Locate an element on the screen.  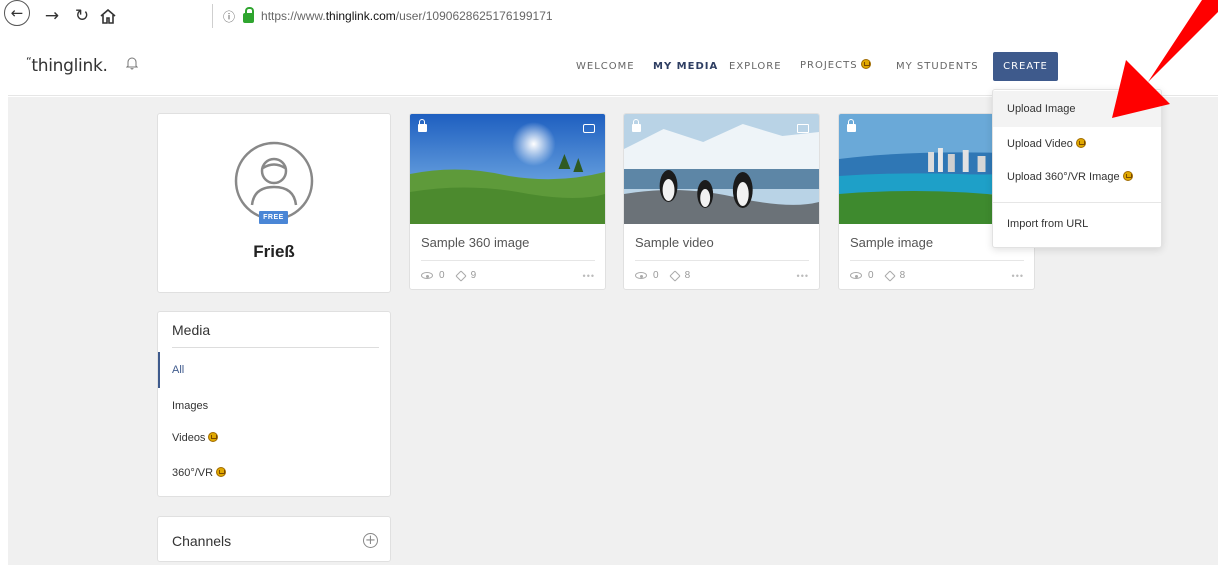
padlock-icon is located at coordinates (249, 15).